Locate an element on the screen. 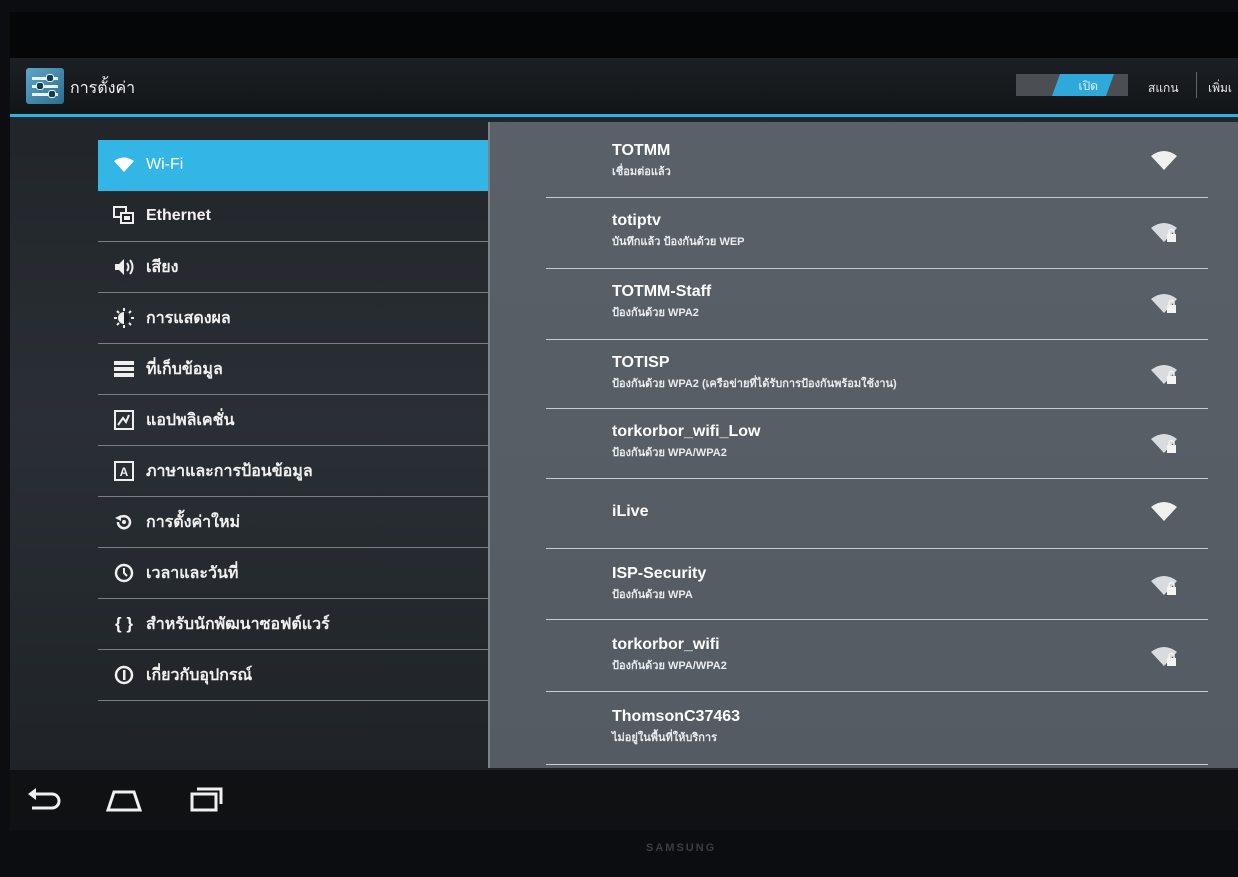  page-title: การตั้งค่า is located at coordinates (103, 88).